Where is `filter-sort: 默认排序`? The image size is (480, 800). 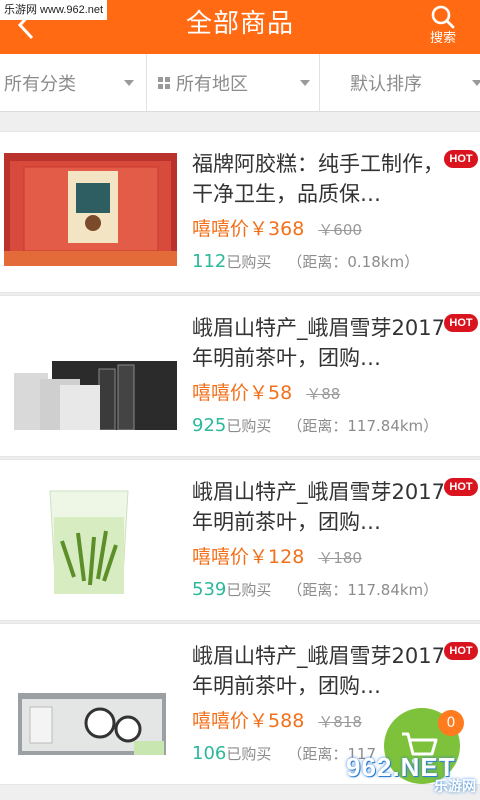 filter-sort: 默认排序 is located at coordinates (415, 82).